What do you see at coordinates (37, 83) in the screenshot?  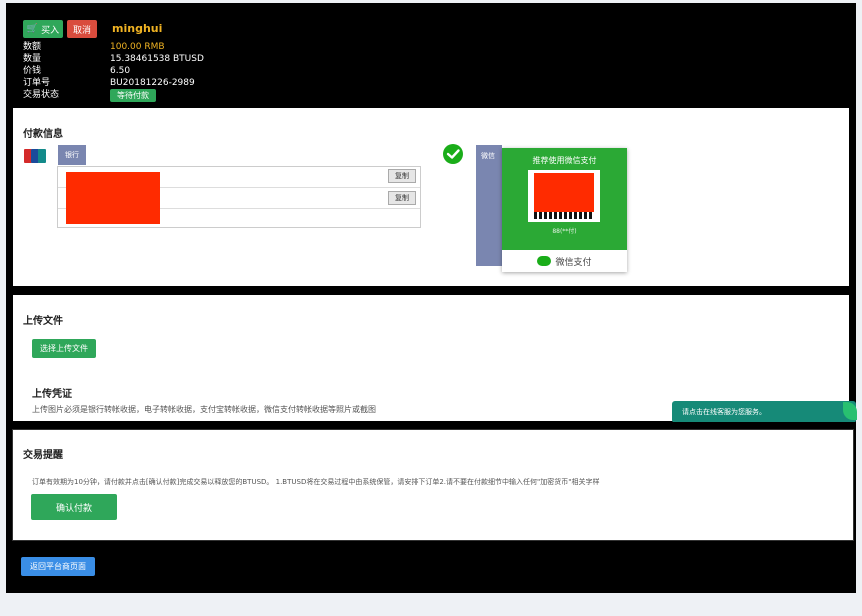 I see `order-label-number: 订单号` at bounding box center [37, 83].